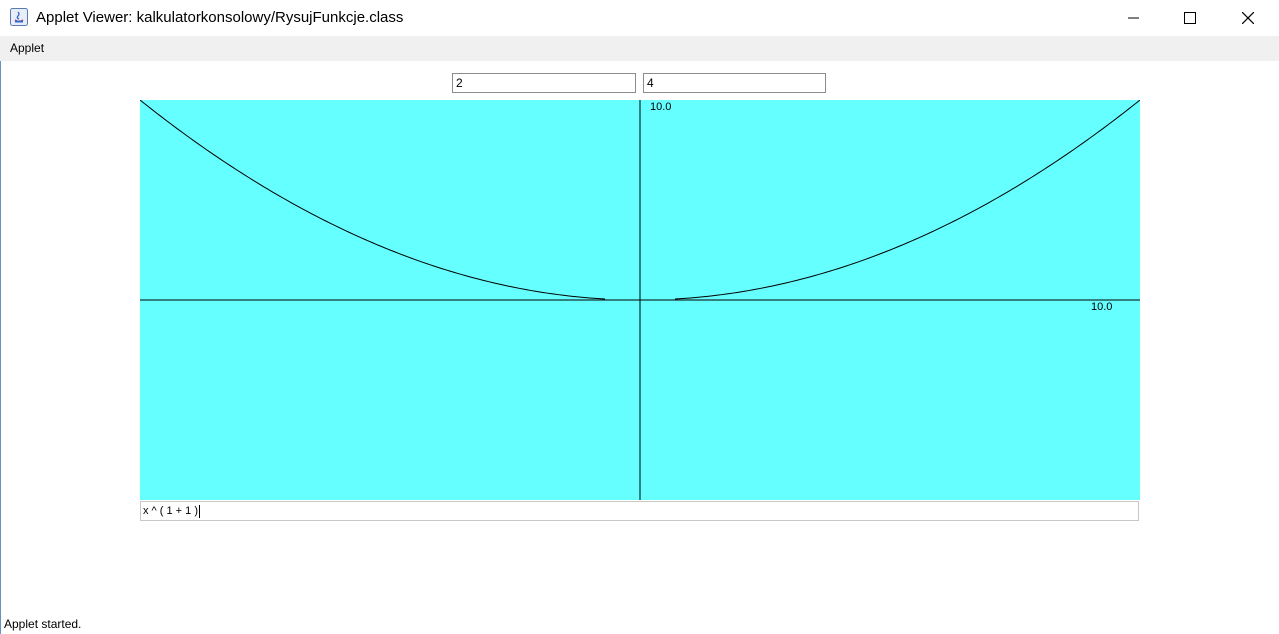  Describe the element at coordinates (1101, 307) in the screenshot. I see `x-axis-max-label: 10.0` at that location.